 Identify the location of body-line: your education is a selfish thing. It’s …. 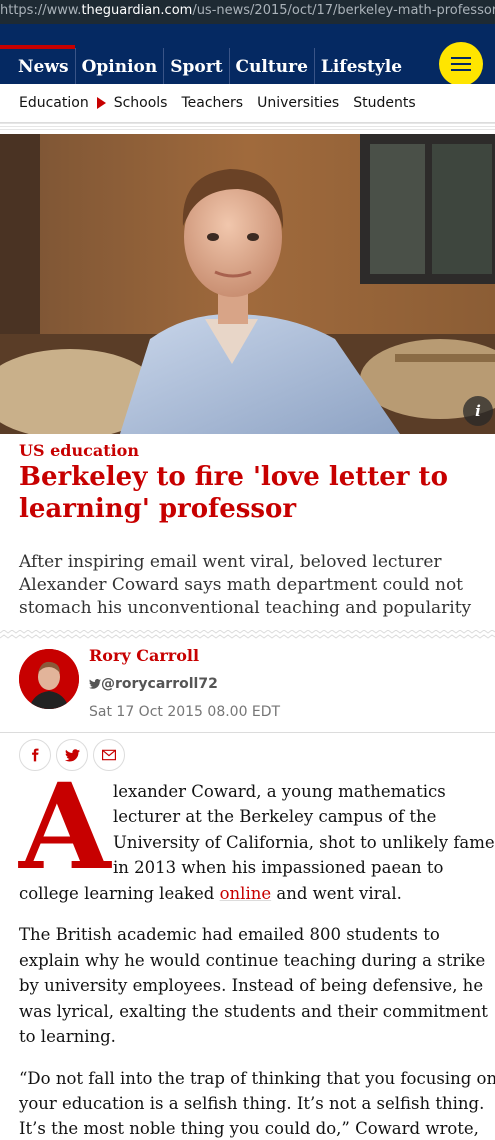
(252, 1103).